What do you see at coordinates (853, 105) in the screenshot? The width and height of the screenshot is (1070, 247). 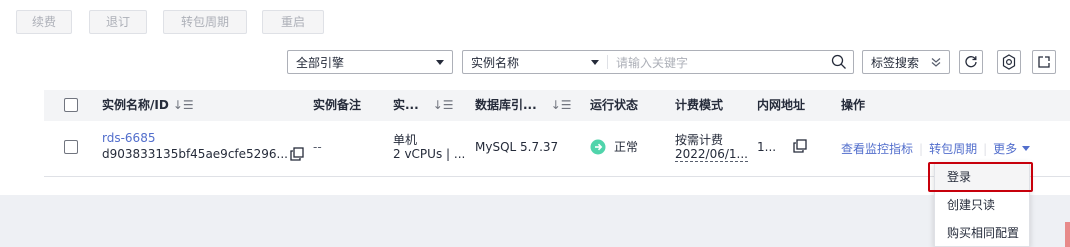 I see `header-operation: 操作` at bounding box center [853, 105].